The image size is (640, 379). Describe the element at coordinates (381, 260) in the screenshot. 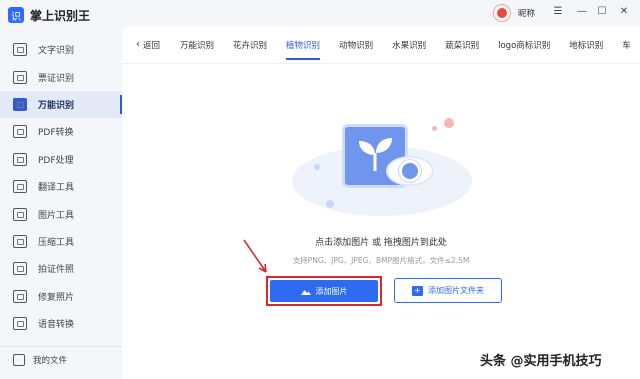

I see `upload-formats-note: 支持PNG、JPG、JPEG、BMP图片格式，文件≤2.5M` at that location.